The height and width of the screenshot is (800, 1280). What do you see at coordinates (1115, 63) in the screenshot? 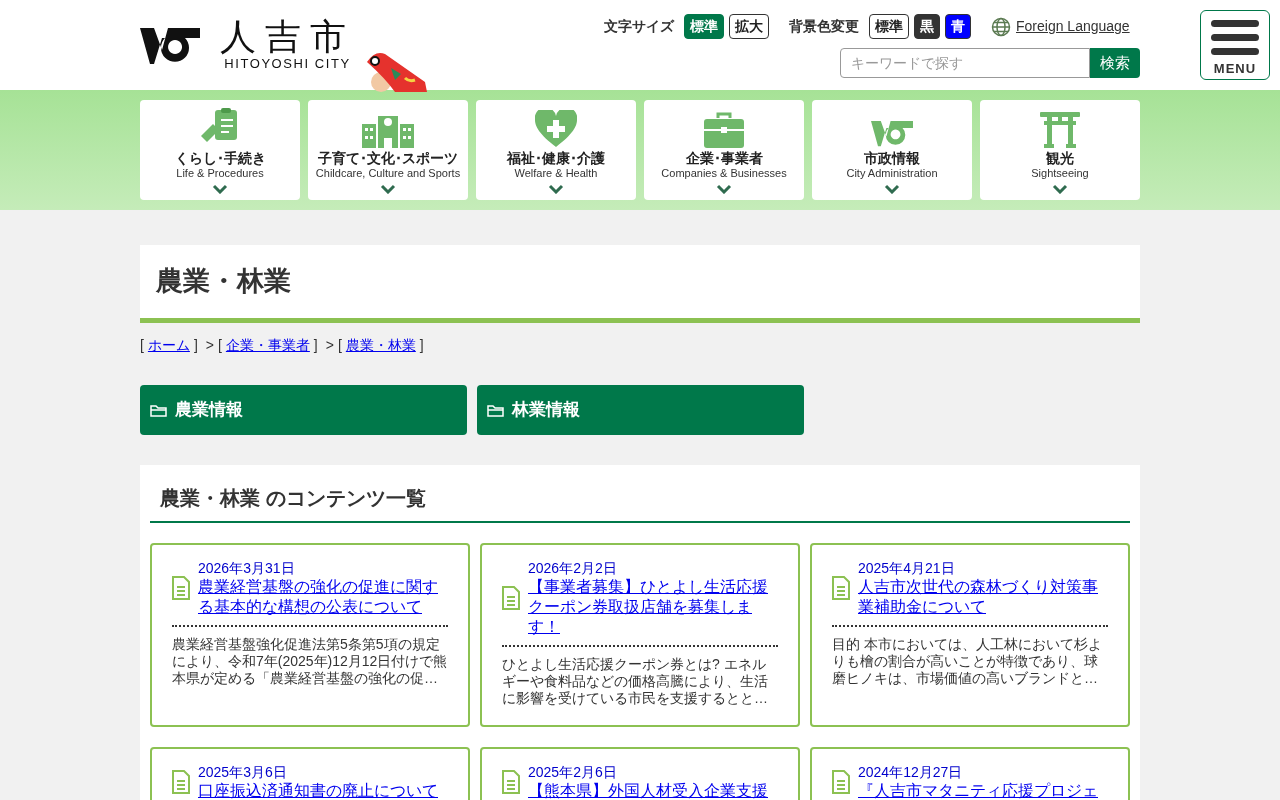
I see `search-button: 検索` at bounding box center [1115, 63].